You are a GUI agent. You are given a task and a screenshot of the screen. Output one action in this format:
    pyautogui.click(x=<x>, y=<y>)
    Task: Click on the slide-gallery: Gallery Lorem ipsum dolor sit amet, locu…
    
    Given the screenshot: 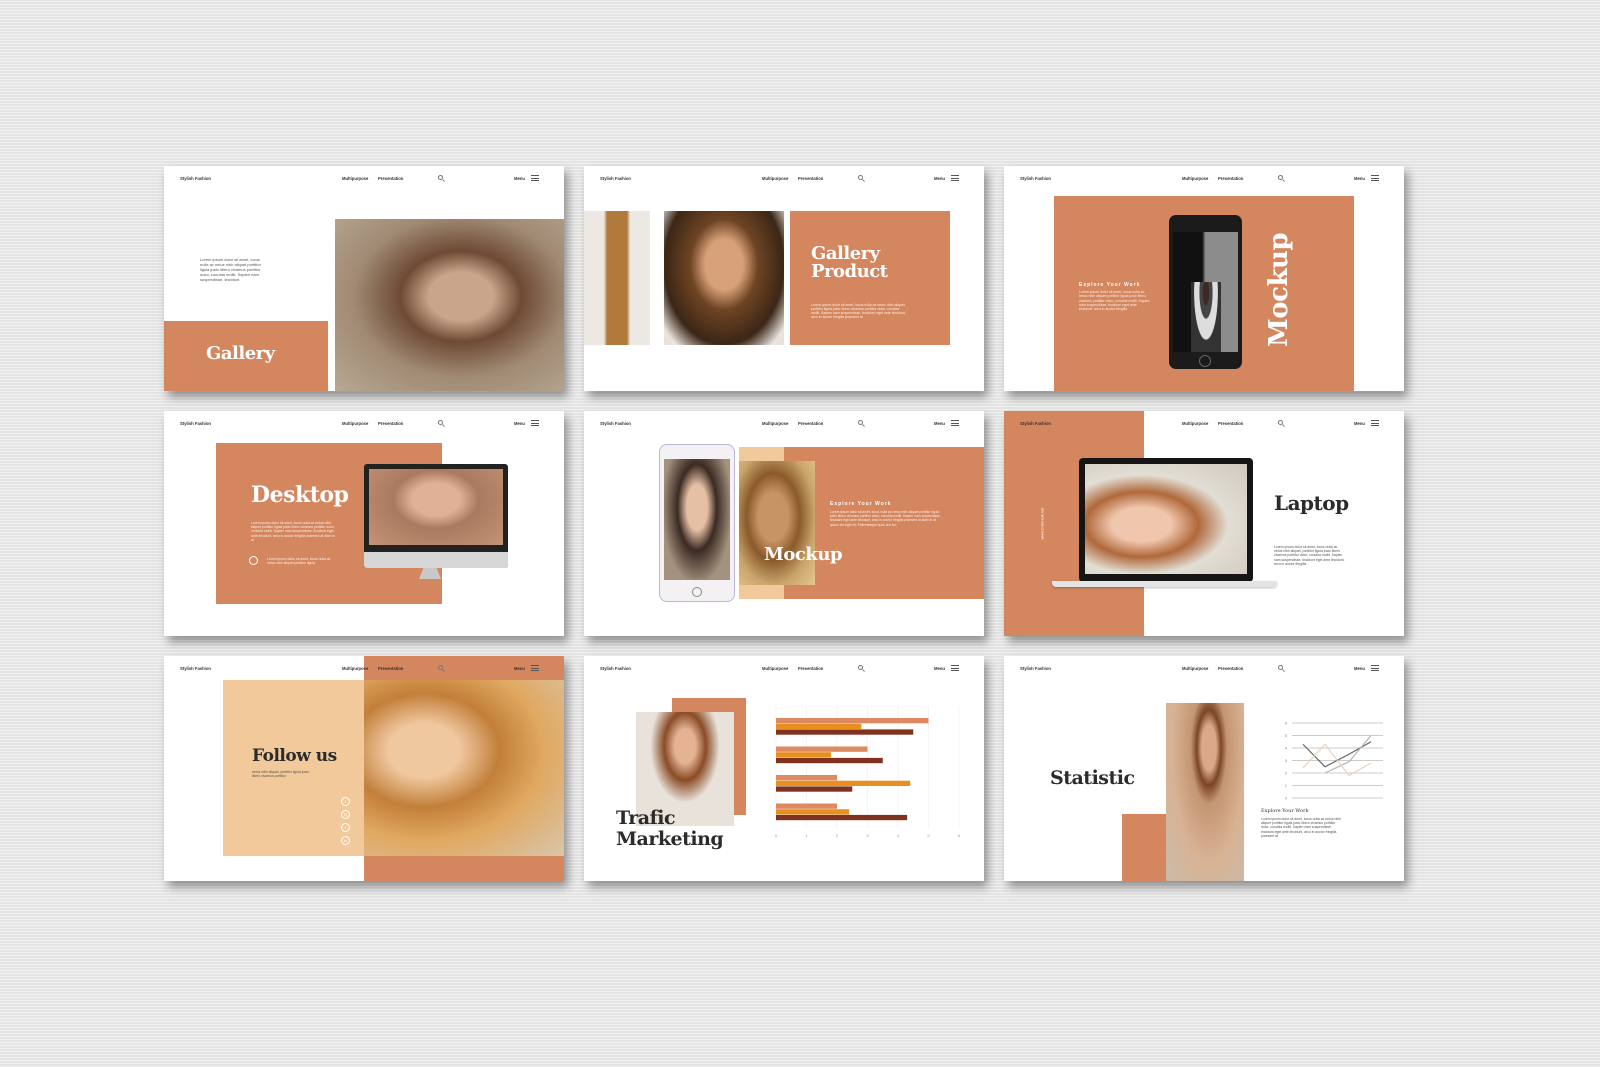 What is the action you would take?
    pyautogui.click(x=364, y=278)
    